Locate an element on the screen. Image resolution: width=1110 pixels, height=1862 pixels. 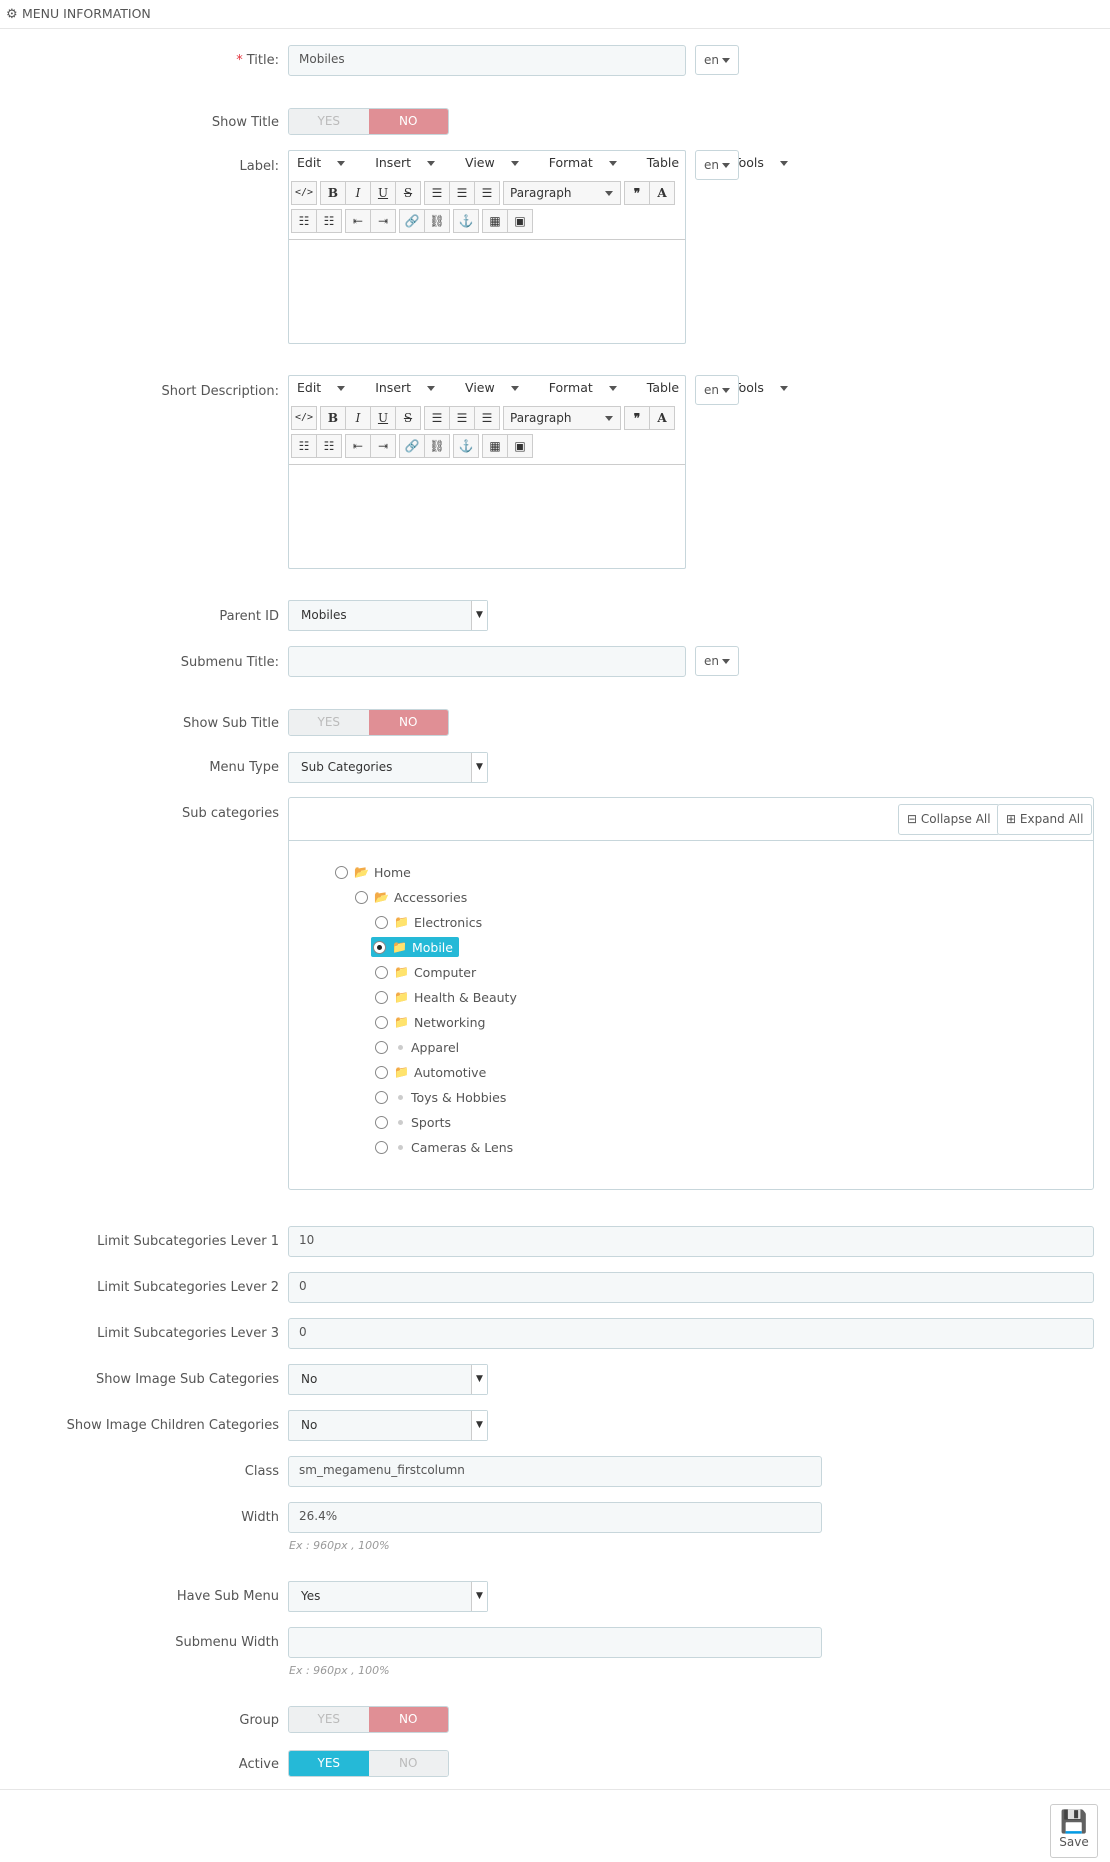
group-switch: YES NO is located at coordinates (368, 1719).